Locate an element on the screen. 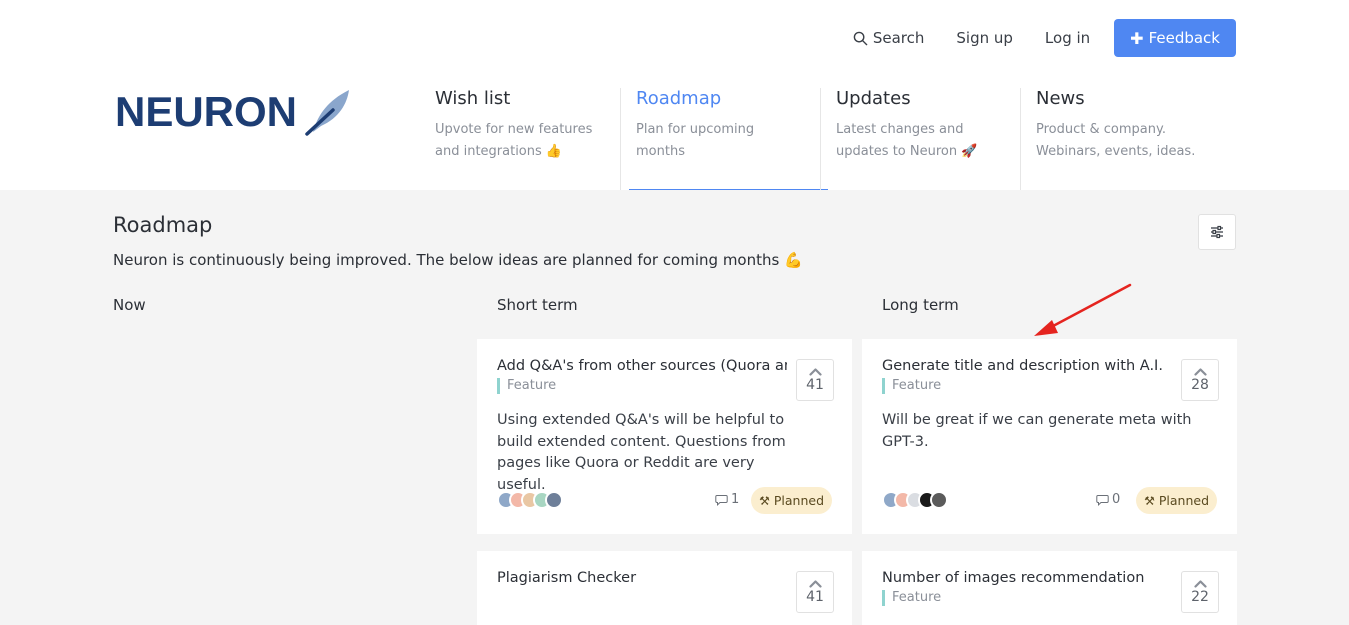  card-title: Generate title and description with A.I. is located at coordinates (1022, 366).